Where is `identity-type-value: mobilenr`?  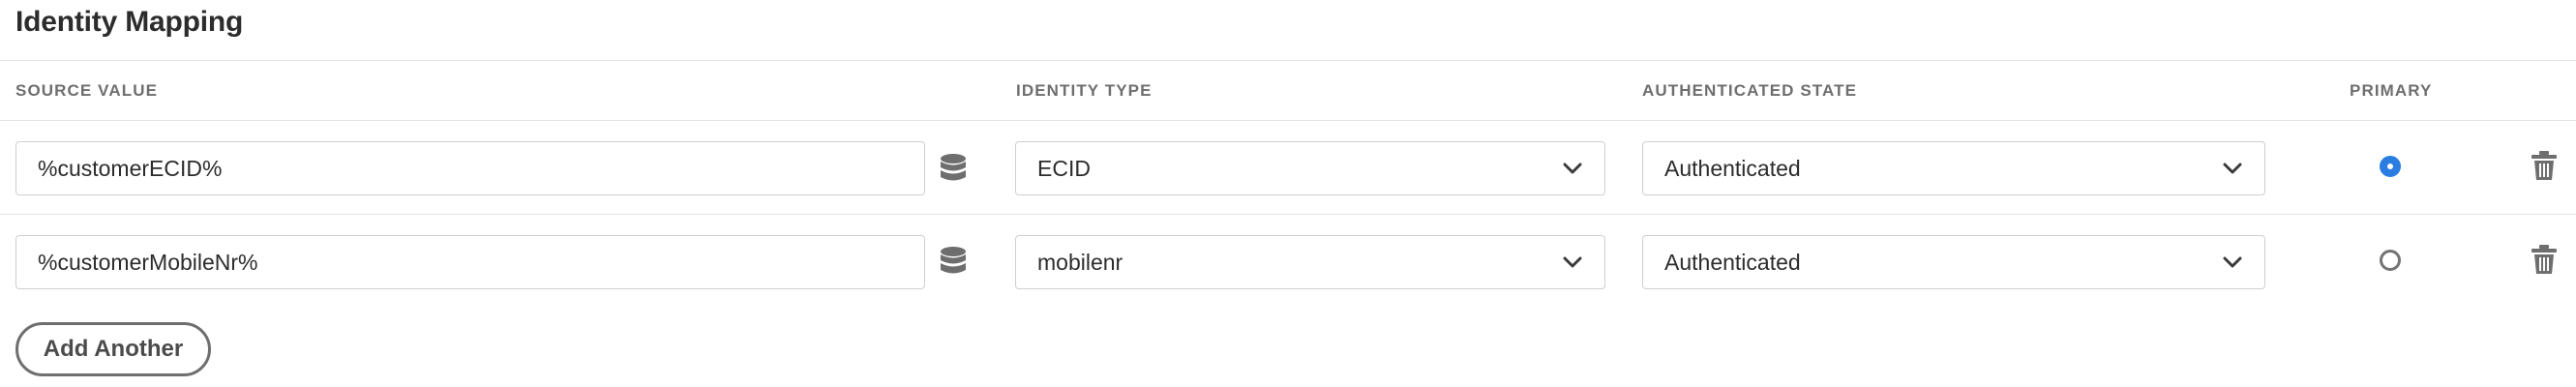
identity-type-value: mobilenr is located at coordinates (1080, 262).